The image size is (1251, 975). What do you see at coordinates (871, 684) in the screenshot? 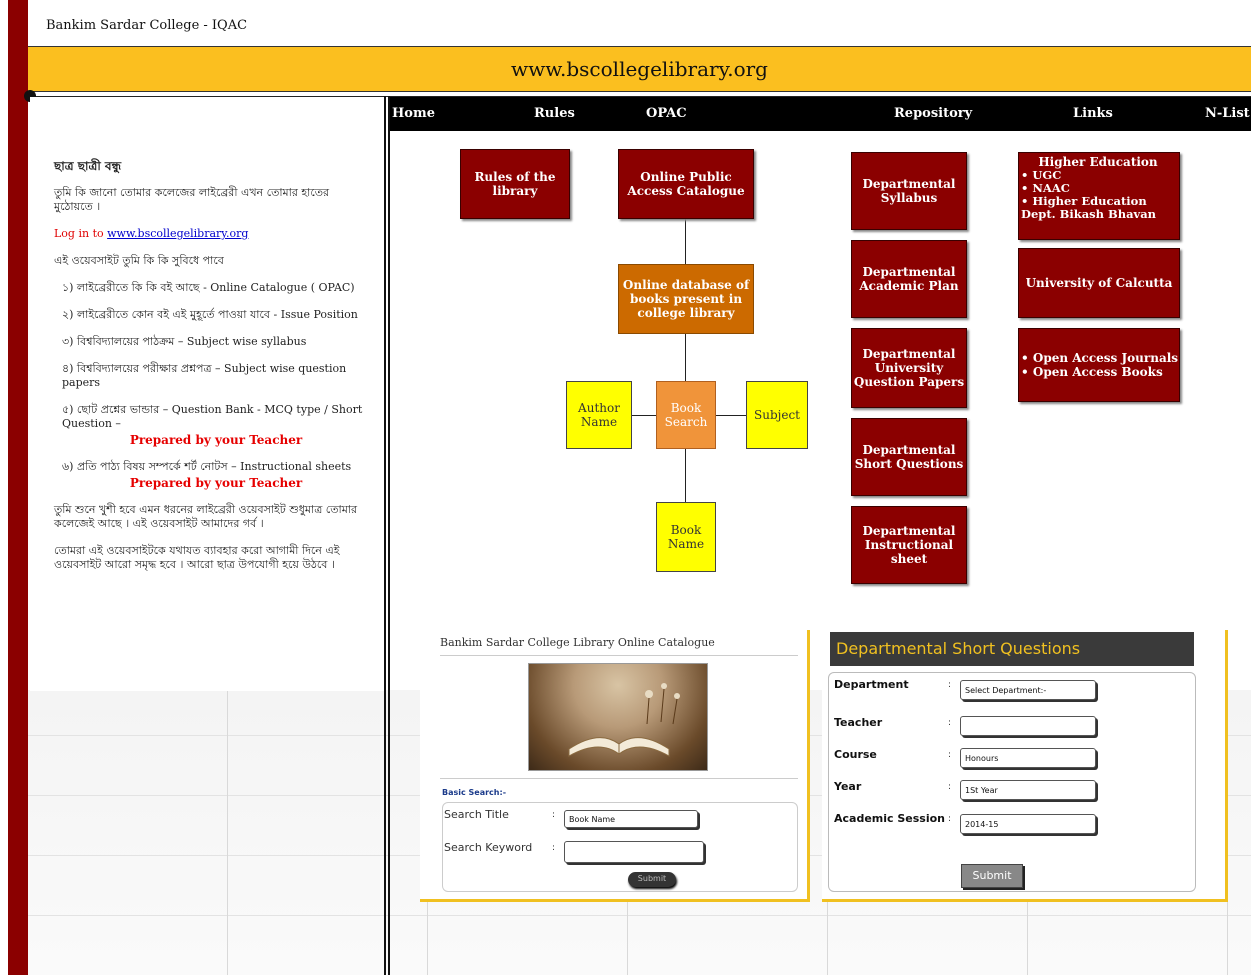
I see `department-label: Department` at bounding box center [871, 684].